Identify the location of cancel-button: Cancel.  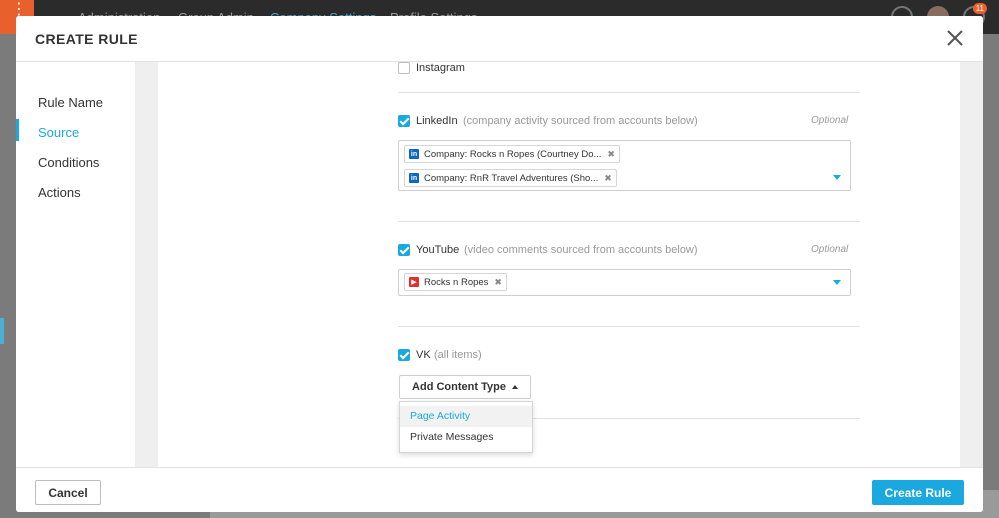
(68, 492).